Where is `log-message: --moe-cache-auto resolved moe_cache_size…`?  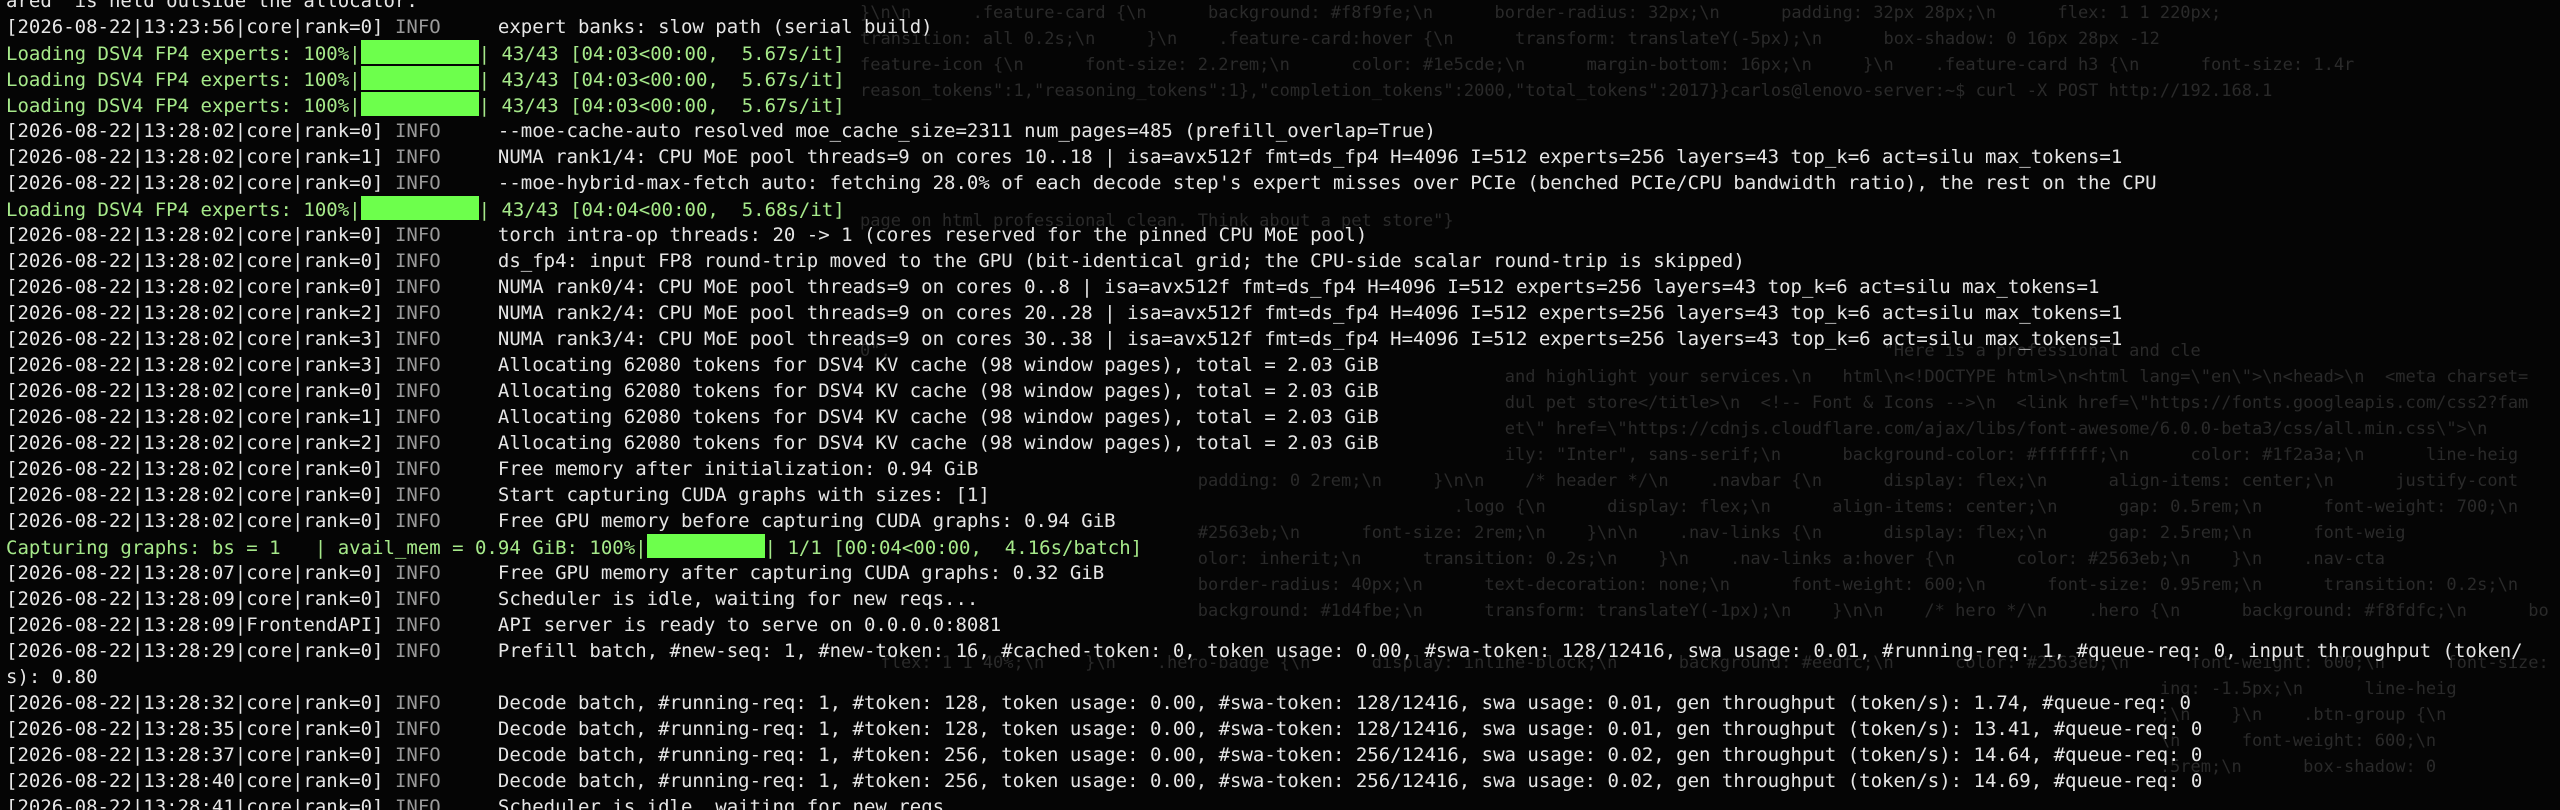 log-message: --moe-cache-auto resolved moe_cache_size… is located at coordinates (966, 131).